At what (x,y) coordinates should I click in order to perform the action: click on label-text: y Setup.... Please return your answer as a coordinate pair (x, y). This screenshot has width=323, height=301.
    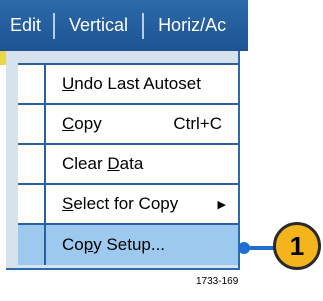
    Looking at the image, I should click on (129, 244).